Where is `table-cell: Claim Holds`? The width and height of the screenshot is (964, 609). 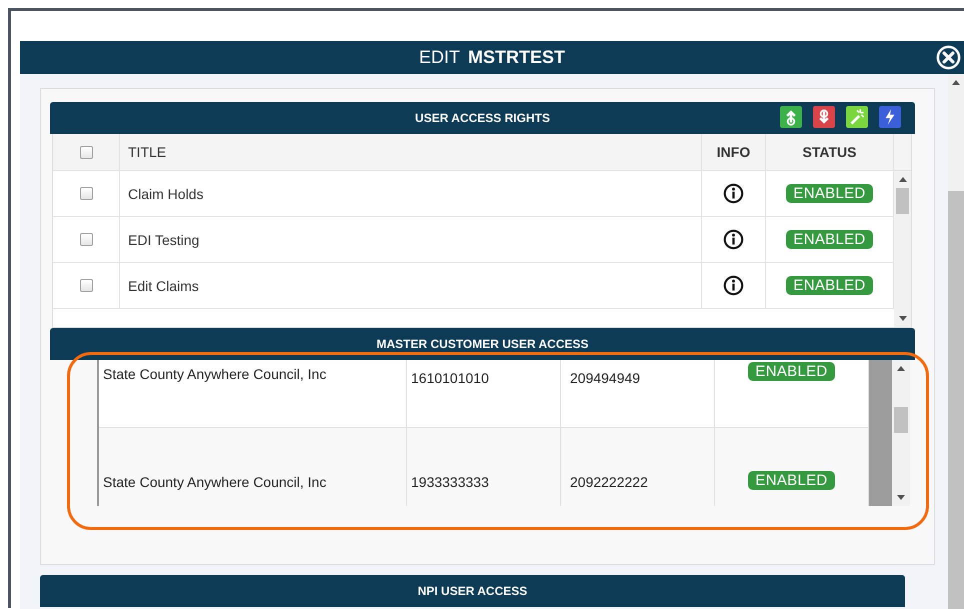 table-cell: Claim Holds is located at coordinates (166, 194).